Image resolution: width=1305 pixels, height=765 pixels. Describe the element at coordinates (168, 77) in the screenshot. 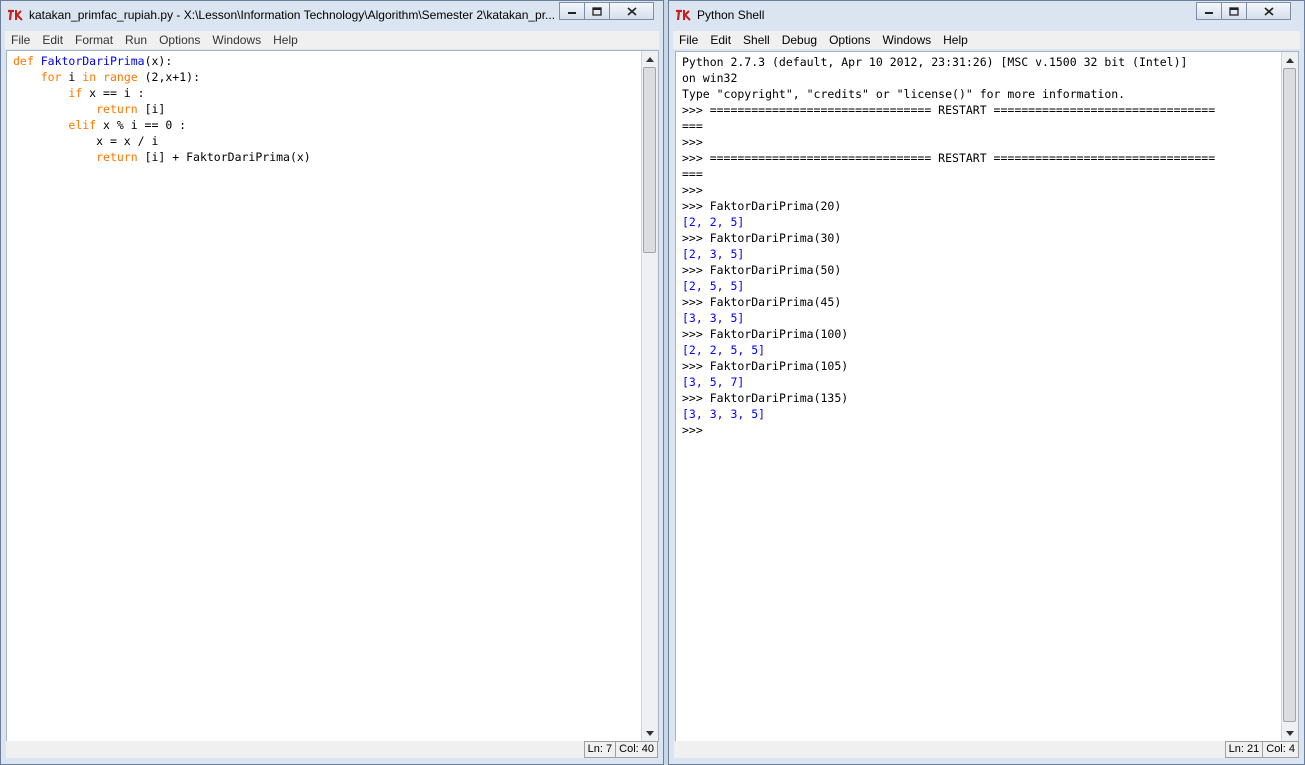

I see `code-text: (2,x+1):` at that location.